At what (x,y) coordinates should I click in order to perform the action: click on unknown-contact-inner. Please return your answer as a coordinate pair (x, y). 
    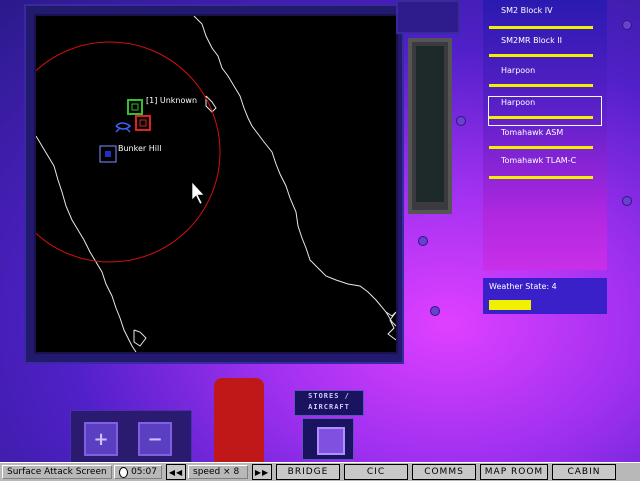
    Looking at the image, I should click on (135, 107).